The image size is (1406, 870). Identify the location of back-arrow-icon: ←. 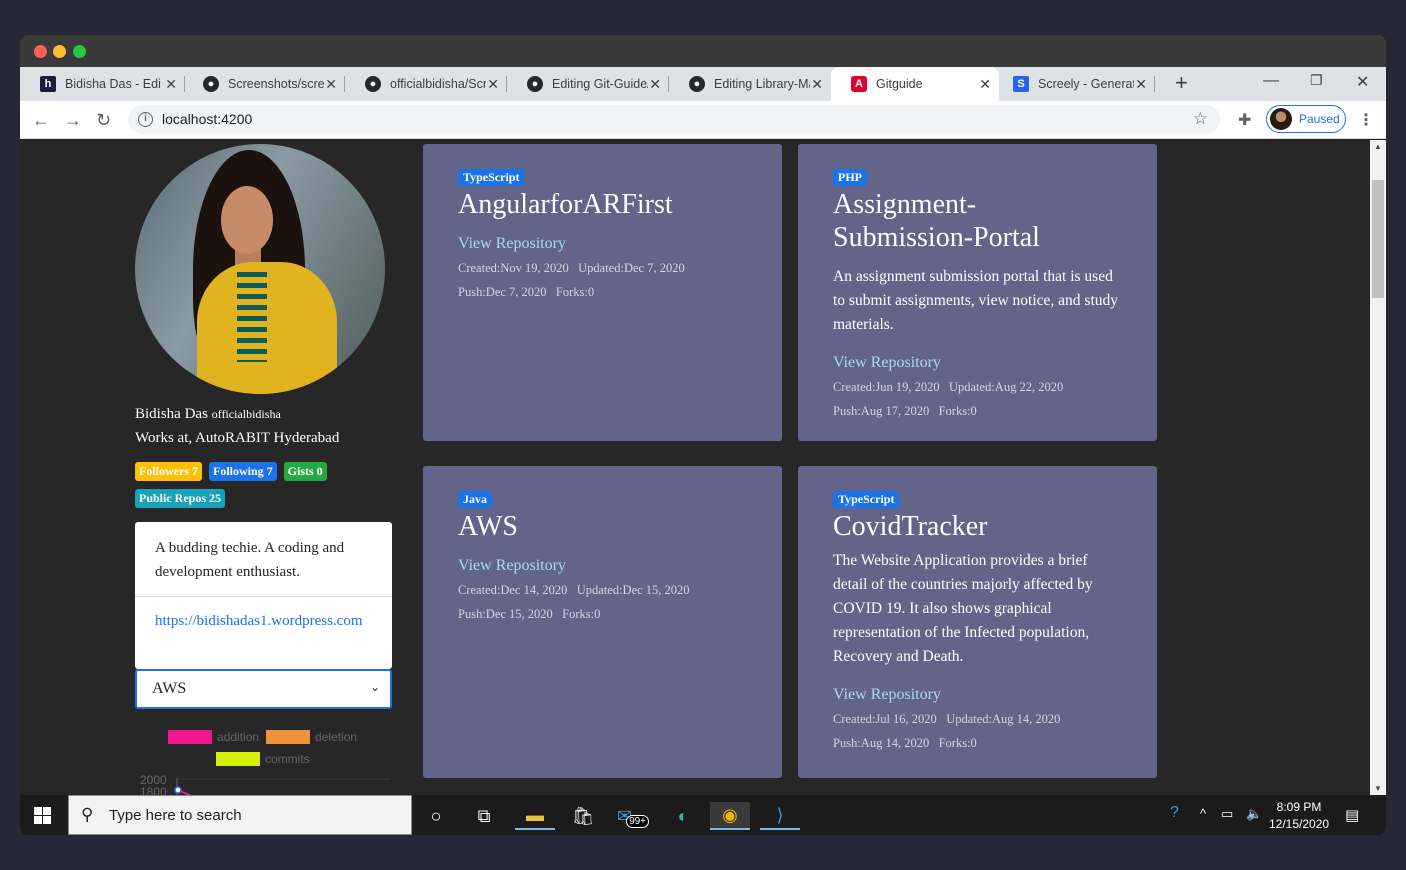
(41, 120).